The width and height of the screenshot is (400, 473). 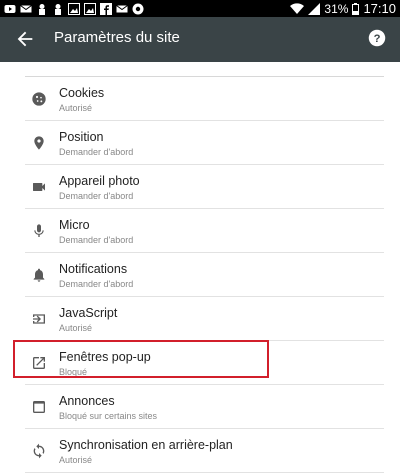 What do you see at coordinates (108, 416) in the screenshot?
I see `setting-status: Bloqué sur certains sites` at bounding box center [108, 416].